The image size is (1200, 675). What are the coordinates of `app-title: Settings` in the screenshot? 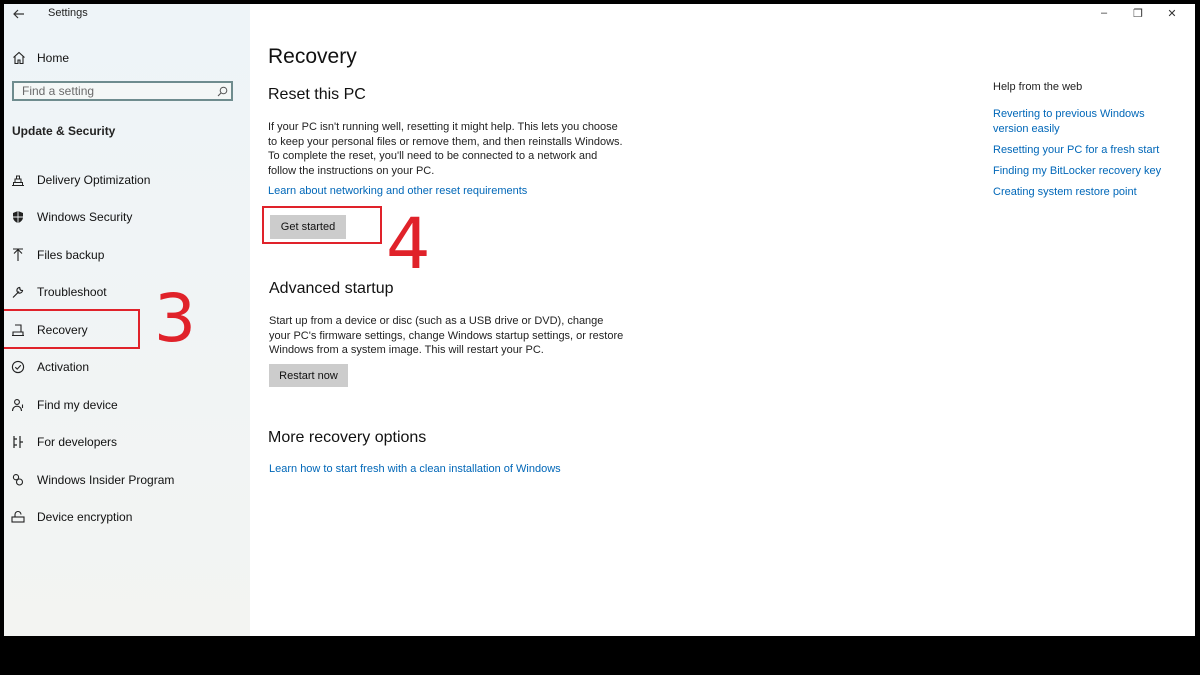 It's located at (68, 13).